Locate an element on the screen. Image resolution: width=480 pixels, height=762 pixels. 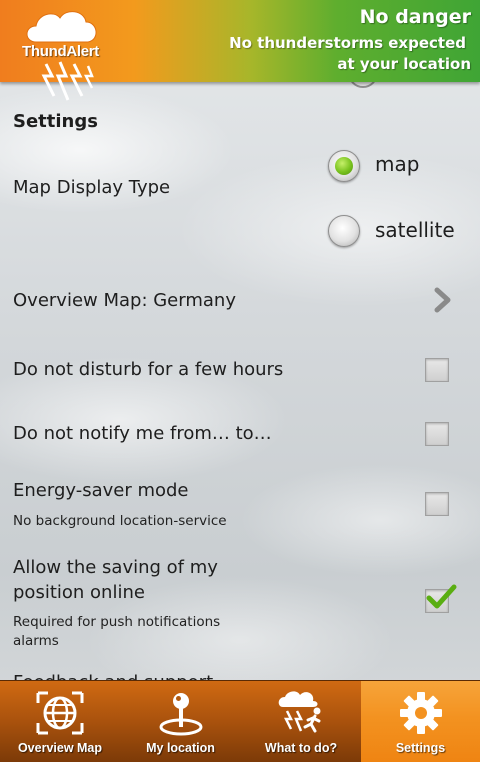
allow-saving-checkbox is located at coordinates (441, 598).